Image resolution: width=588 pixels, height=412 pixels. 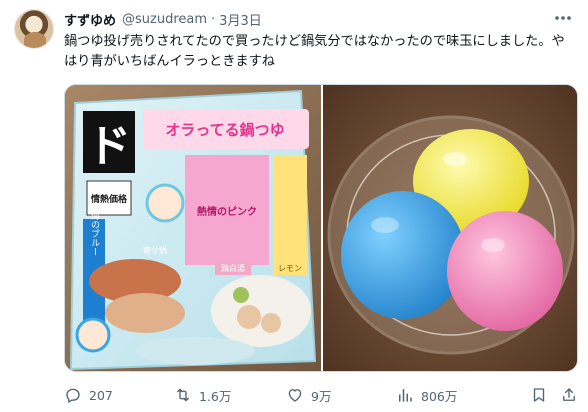 I want to click on share-icon, so click(x=569, y=394).